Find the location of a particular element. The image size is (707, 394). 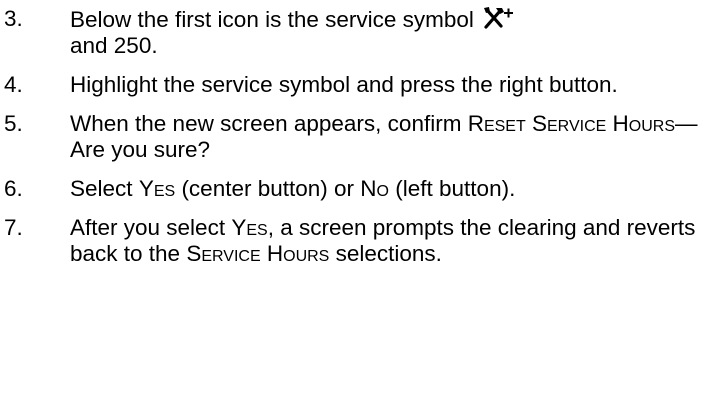

step-text: When the new screen appears, confirm is located at coordinates (266, 123).